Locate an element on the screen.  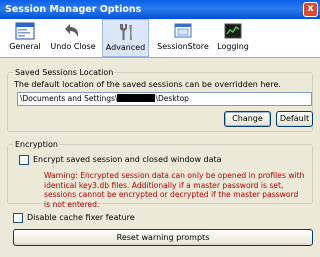
undo-arrow-icon is located at coordinates (72, 30).